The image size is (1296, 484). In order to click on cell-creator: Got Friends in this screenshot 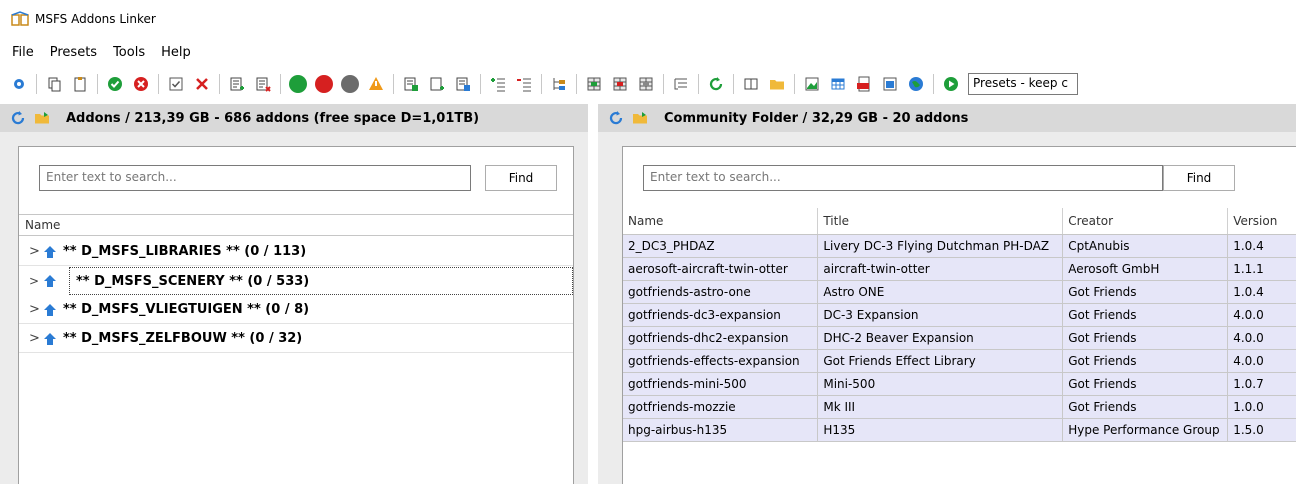, I will do `click(1145, 292)`.